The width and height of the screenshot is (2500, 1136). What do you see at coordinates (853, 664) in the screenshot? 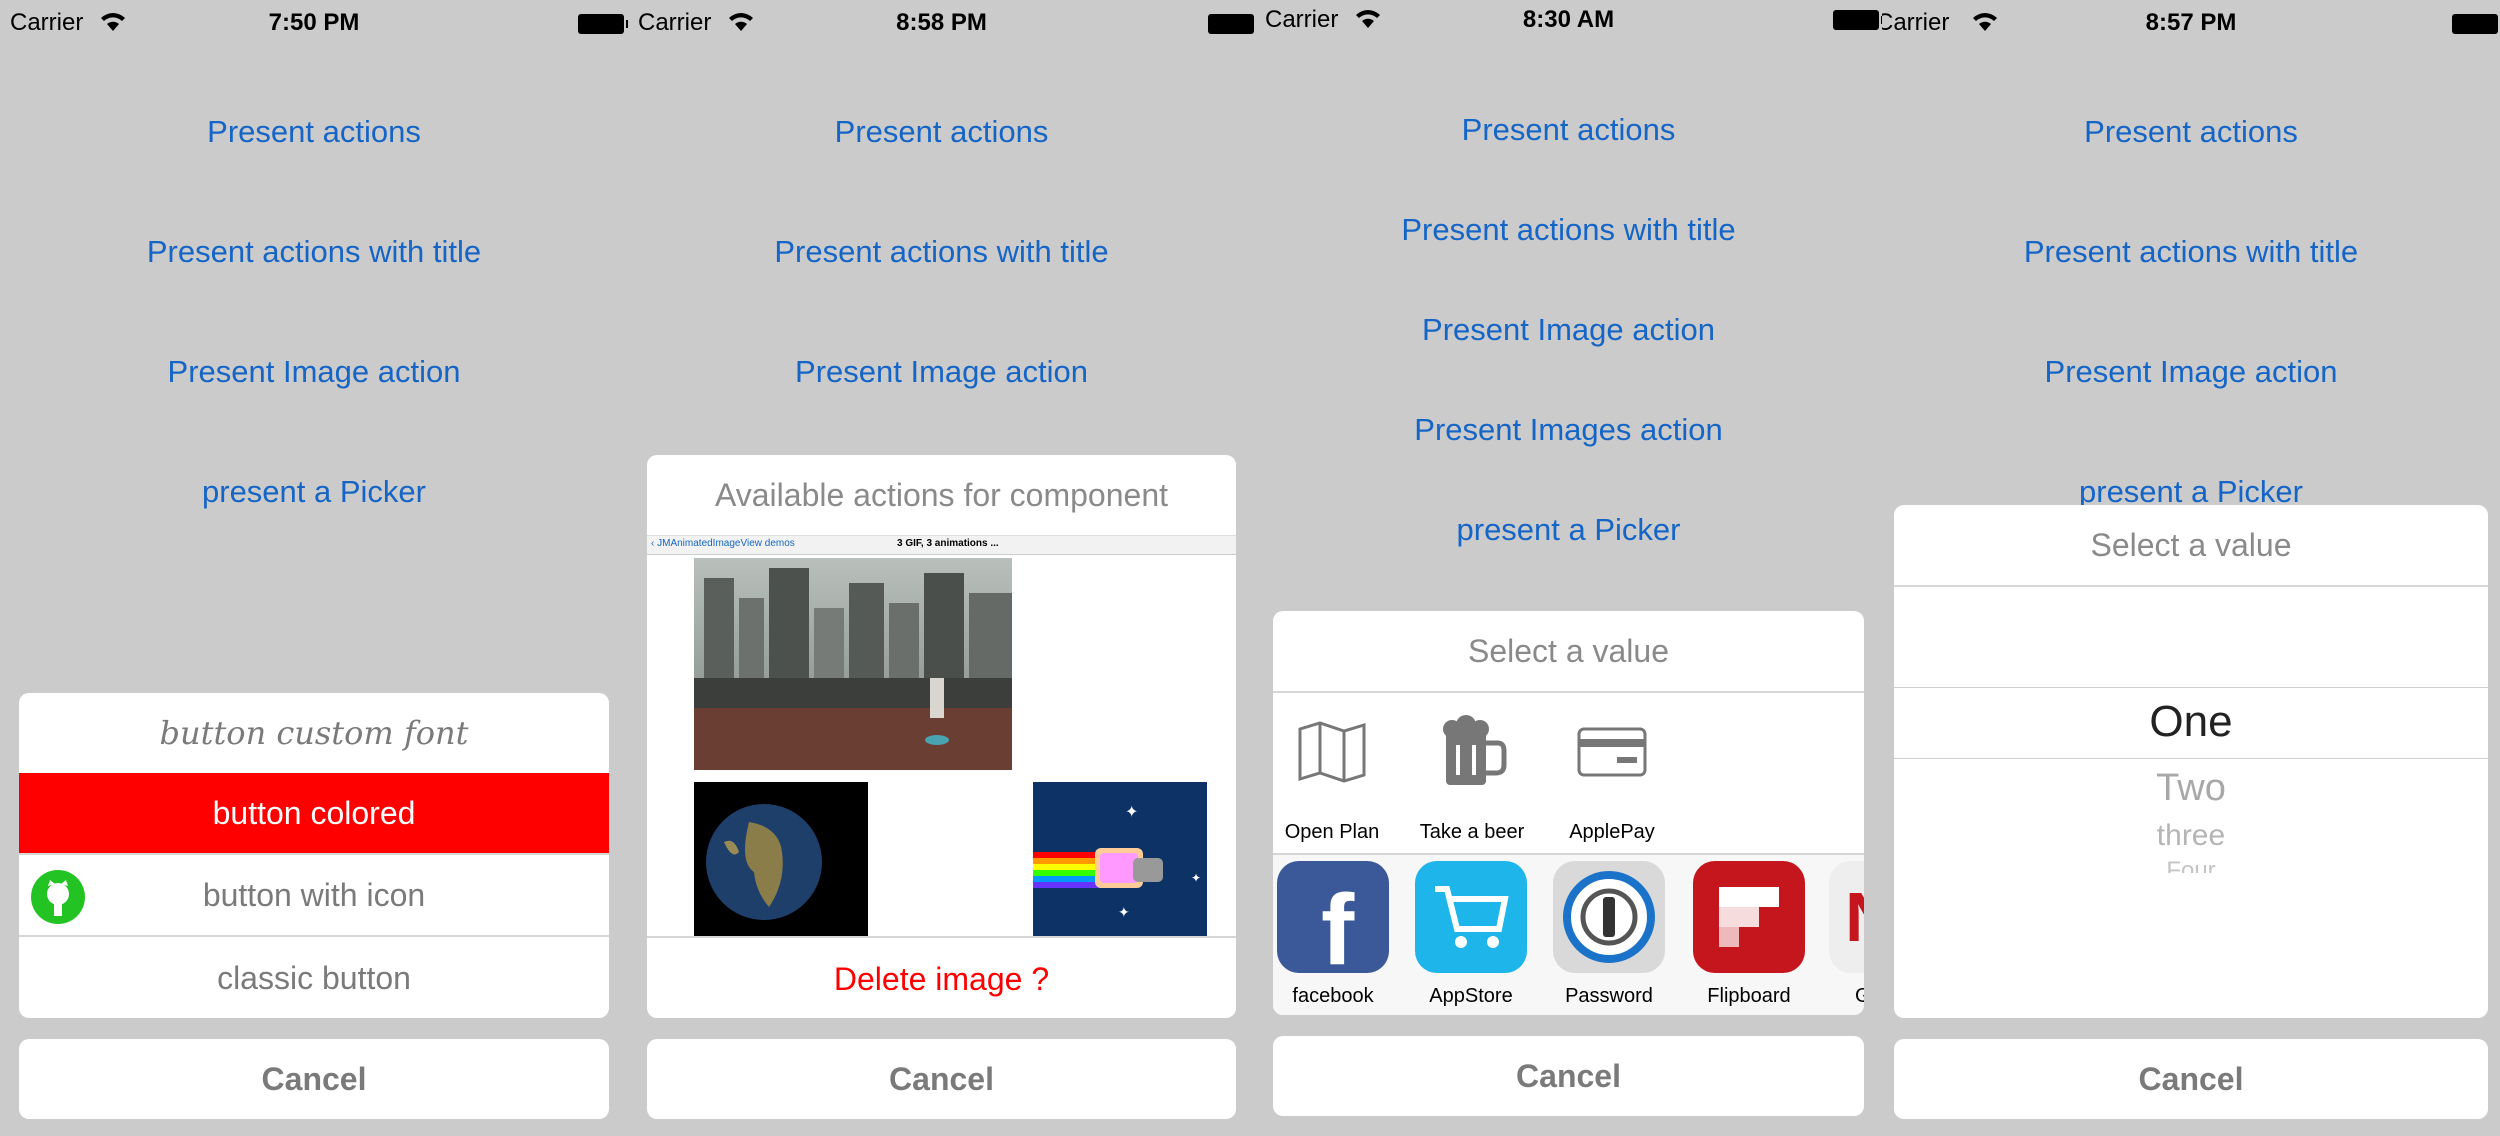
I see `city-rooftop-image` at bounding box center [853, 664].